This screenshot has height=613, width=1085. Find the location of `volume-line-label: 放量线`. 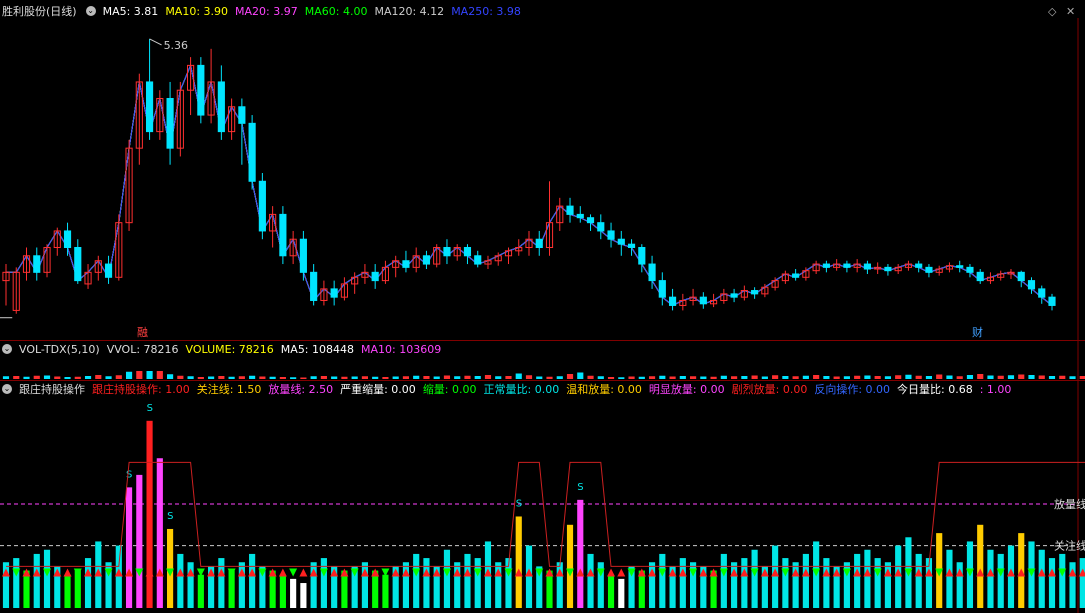

volume-line-label: 放量线 is located at coordinates (1069, 504).